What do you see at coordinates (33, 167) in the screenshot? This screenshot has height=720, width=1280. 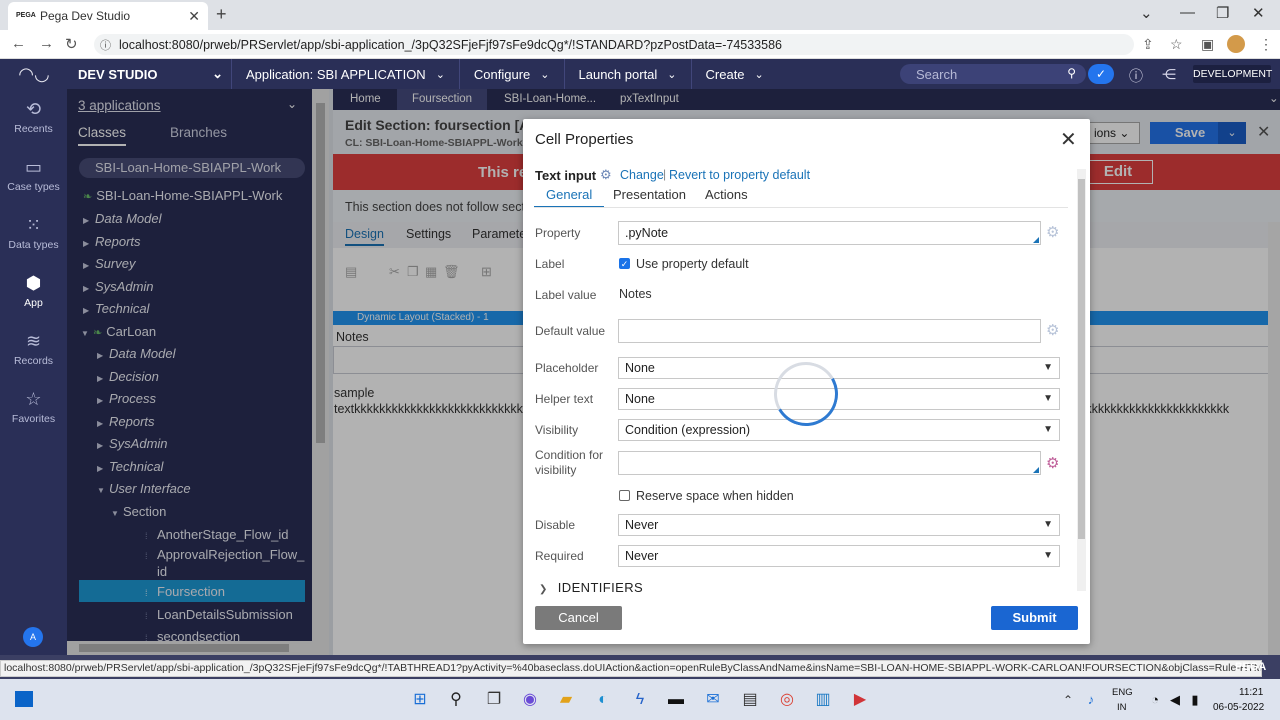 I see `case-types-icon: ▭` at bounding box center [33, 167].